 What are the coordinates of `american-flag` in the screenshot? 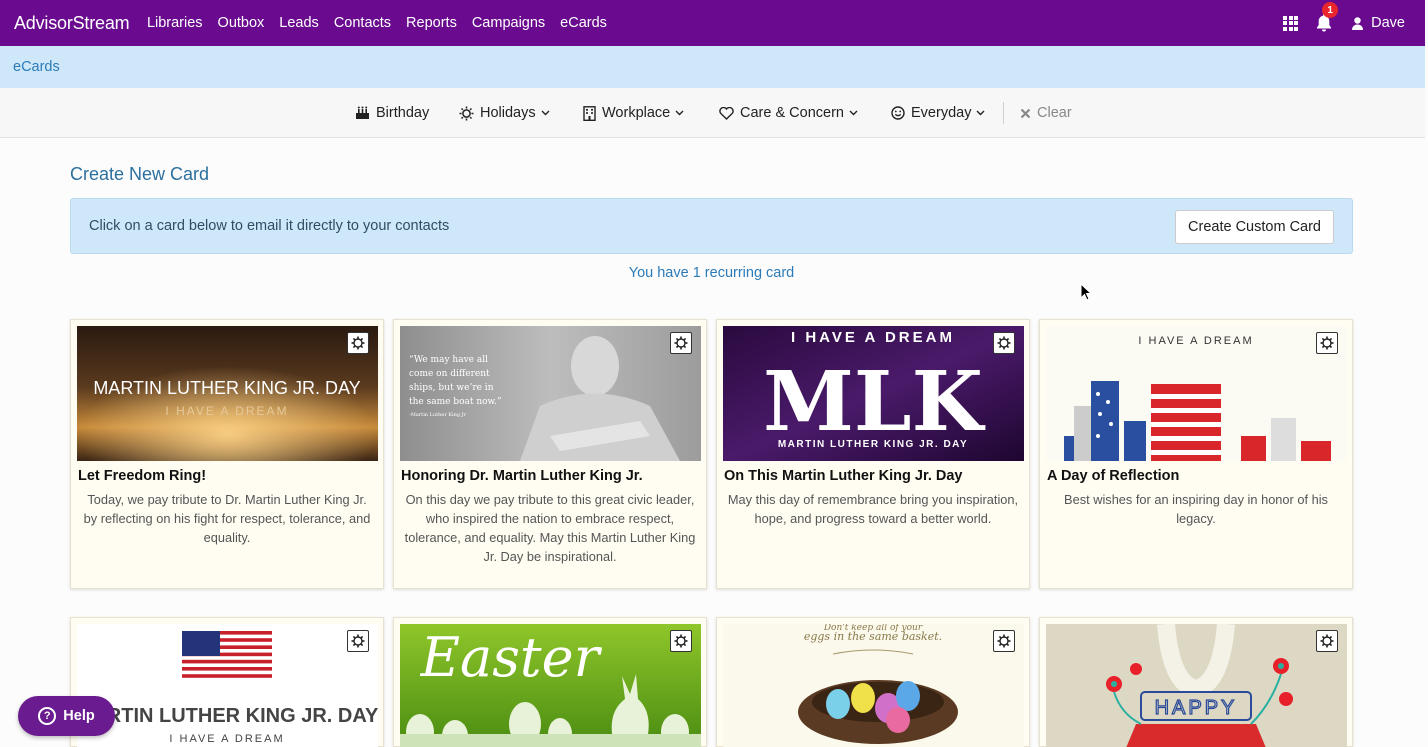 It's located at (227, 654).